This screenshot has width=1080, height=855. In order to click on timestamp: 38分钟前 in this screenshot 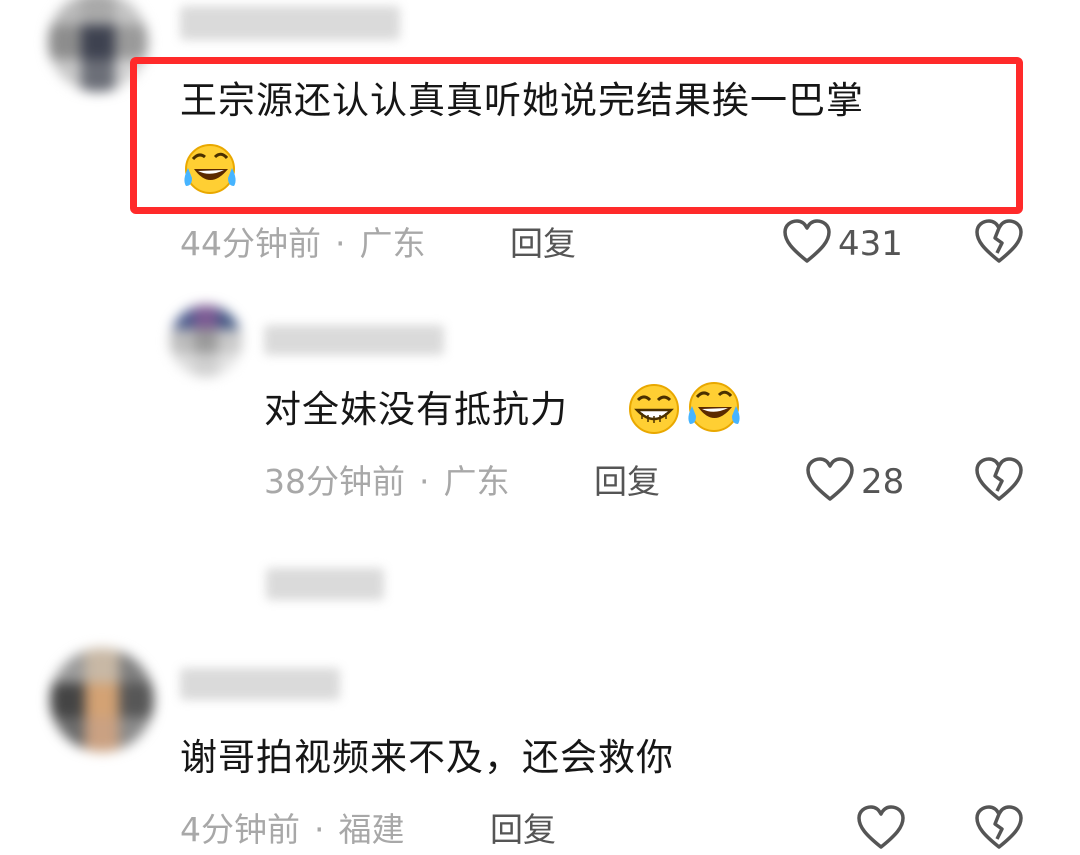, I will do `click(334, 481)`.